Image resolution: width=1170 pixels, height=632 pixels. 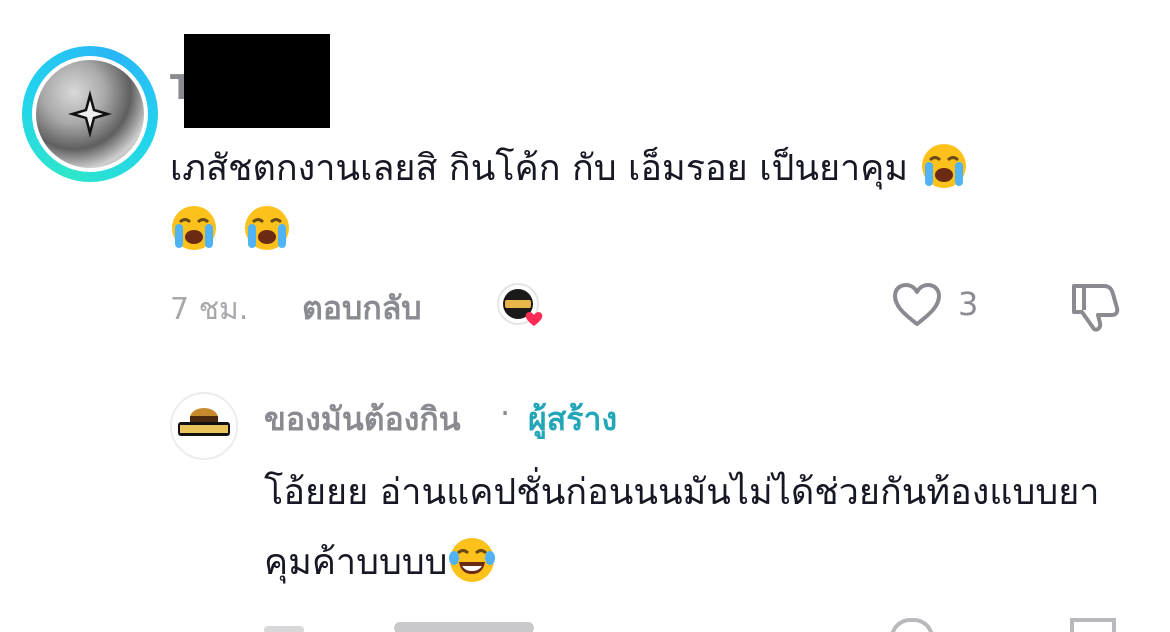 I want to click on reply-button: ตอบกลับ, so click(x=362, y=308).